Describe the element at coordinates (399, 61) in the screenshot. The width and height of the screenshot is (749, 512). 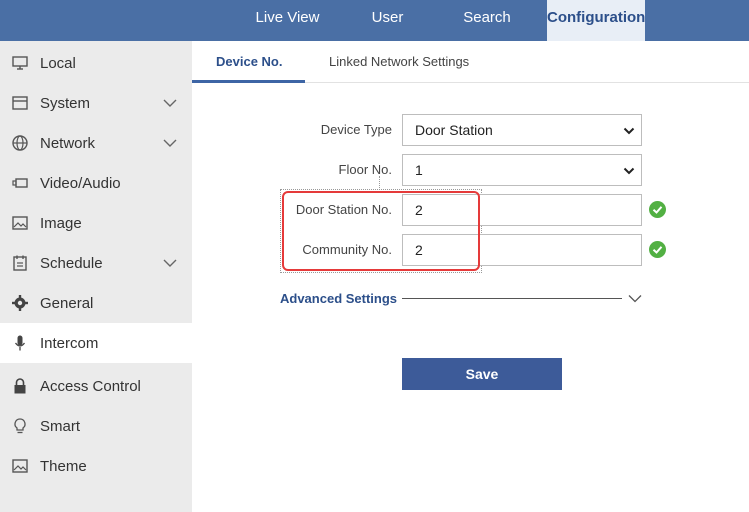
I see `tab-linked-network-settings: Linked Network Settings` at that location.